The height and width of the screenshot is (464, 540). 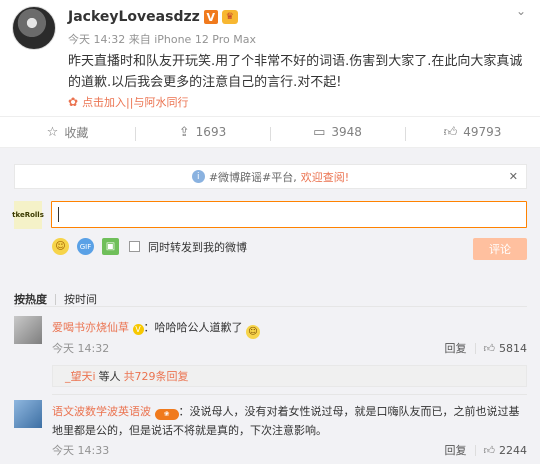 I want to click on commenter-name: 爱喝书亦烧仙草, so click(x=90, y=327).